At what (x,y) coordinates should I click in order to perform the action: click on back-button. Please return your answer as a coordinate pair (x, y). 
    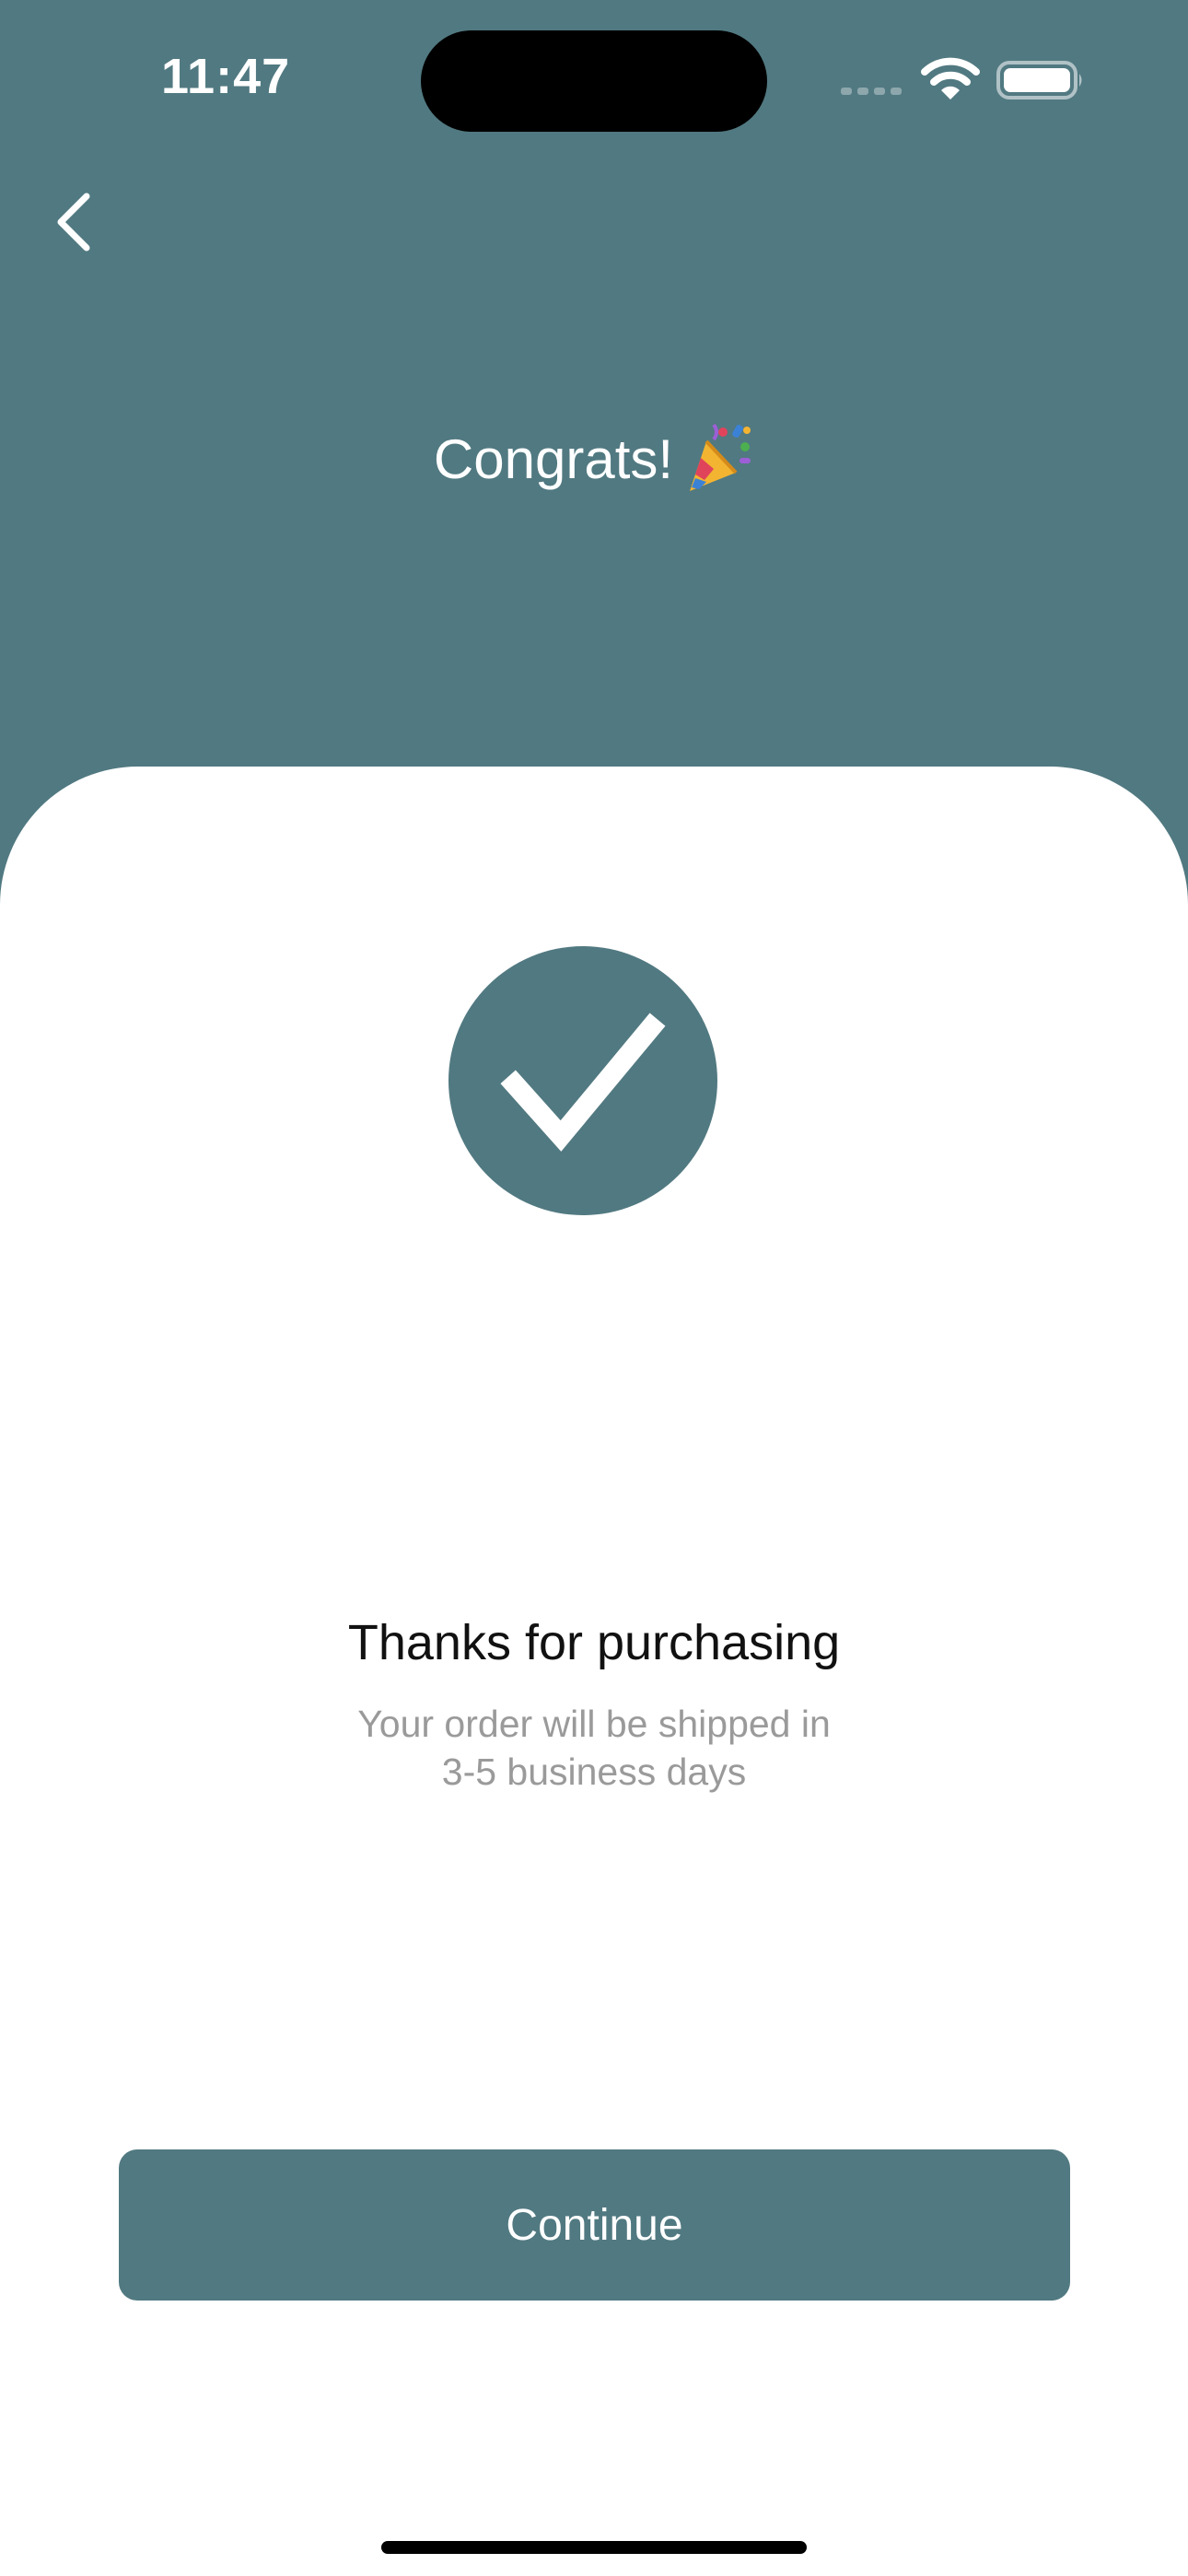
    Looking at the image, I should click on (74, 222).